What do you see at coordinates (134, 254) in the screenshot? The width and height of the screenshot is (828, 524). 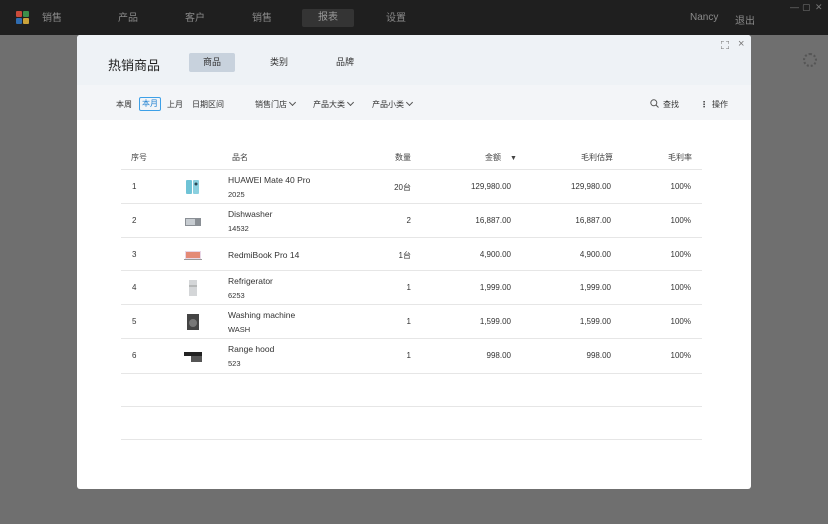 I see `row-index: 3` at bounding box center [134, 254].